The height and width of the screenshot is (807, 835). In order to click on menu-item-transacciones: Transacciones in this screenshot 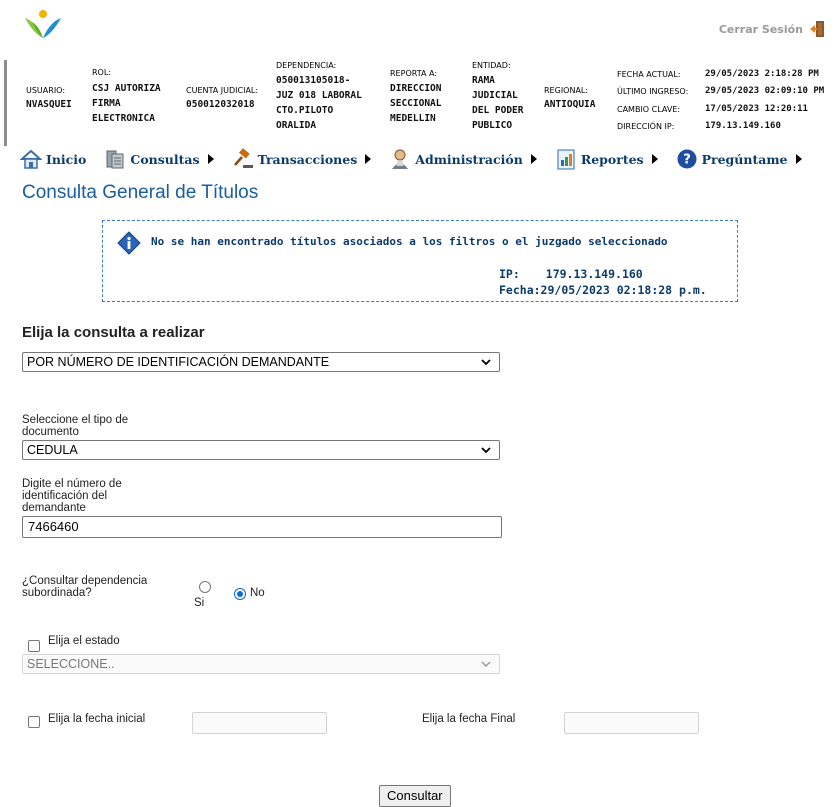, I will do `click(302, 159)`.